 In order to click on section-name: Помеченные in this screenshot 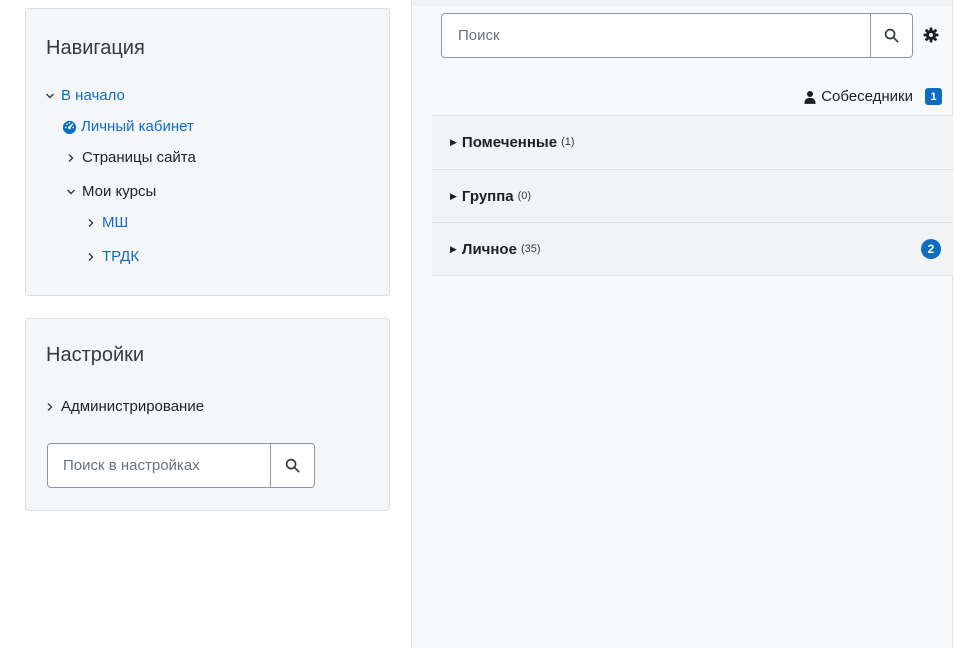, I will do `click(509, 142)`.